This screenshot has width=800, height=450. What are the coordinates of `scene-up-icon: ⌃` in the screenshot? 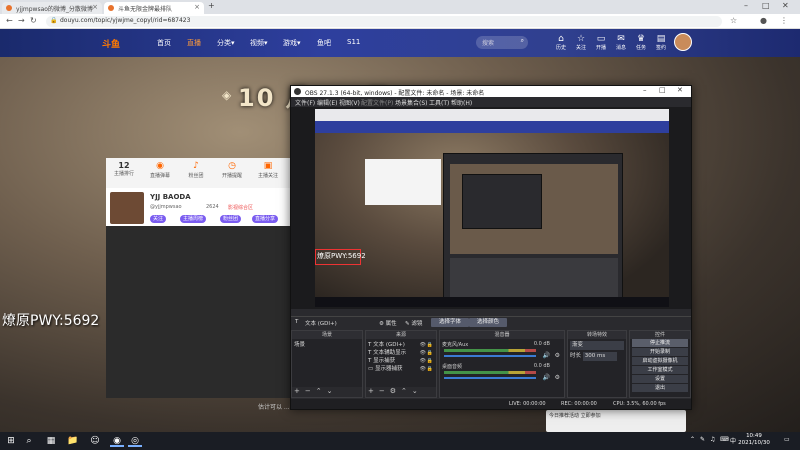 It's located at (319, 391).